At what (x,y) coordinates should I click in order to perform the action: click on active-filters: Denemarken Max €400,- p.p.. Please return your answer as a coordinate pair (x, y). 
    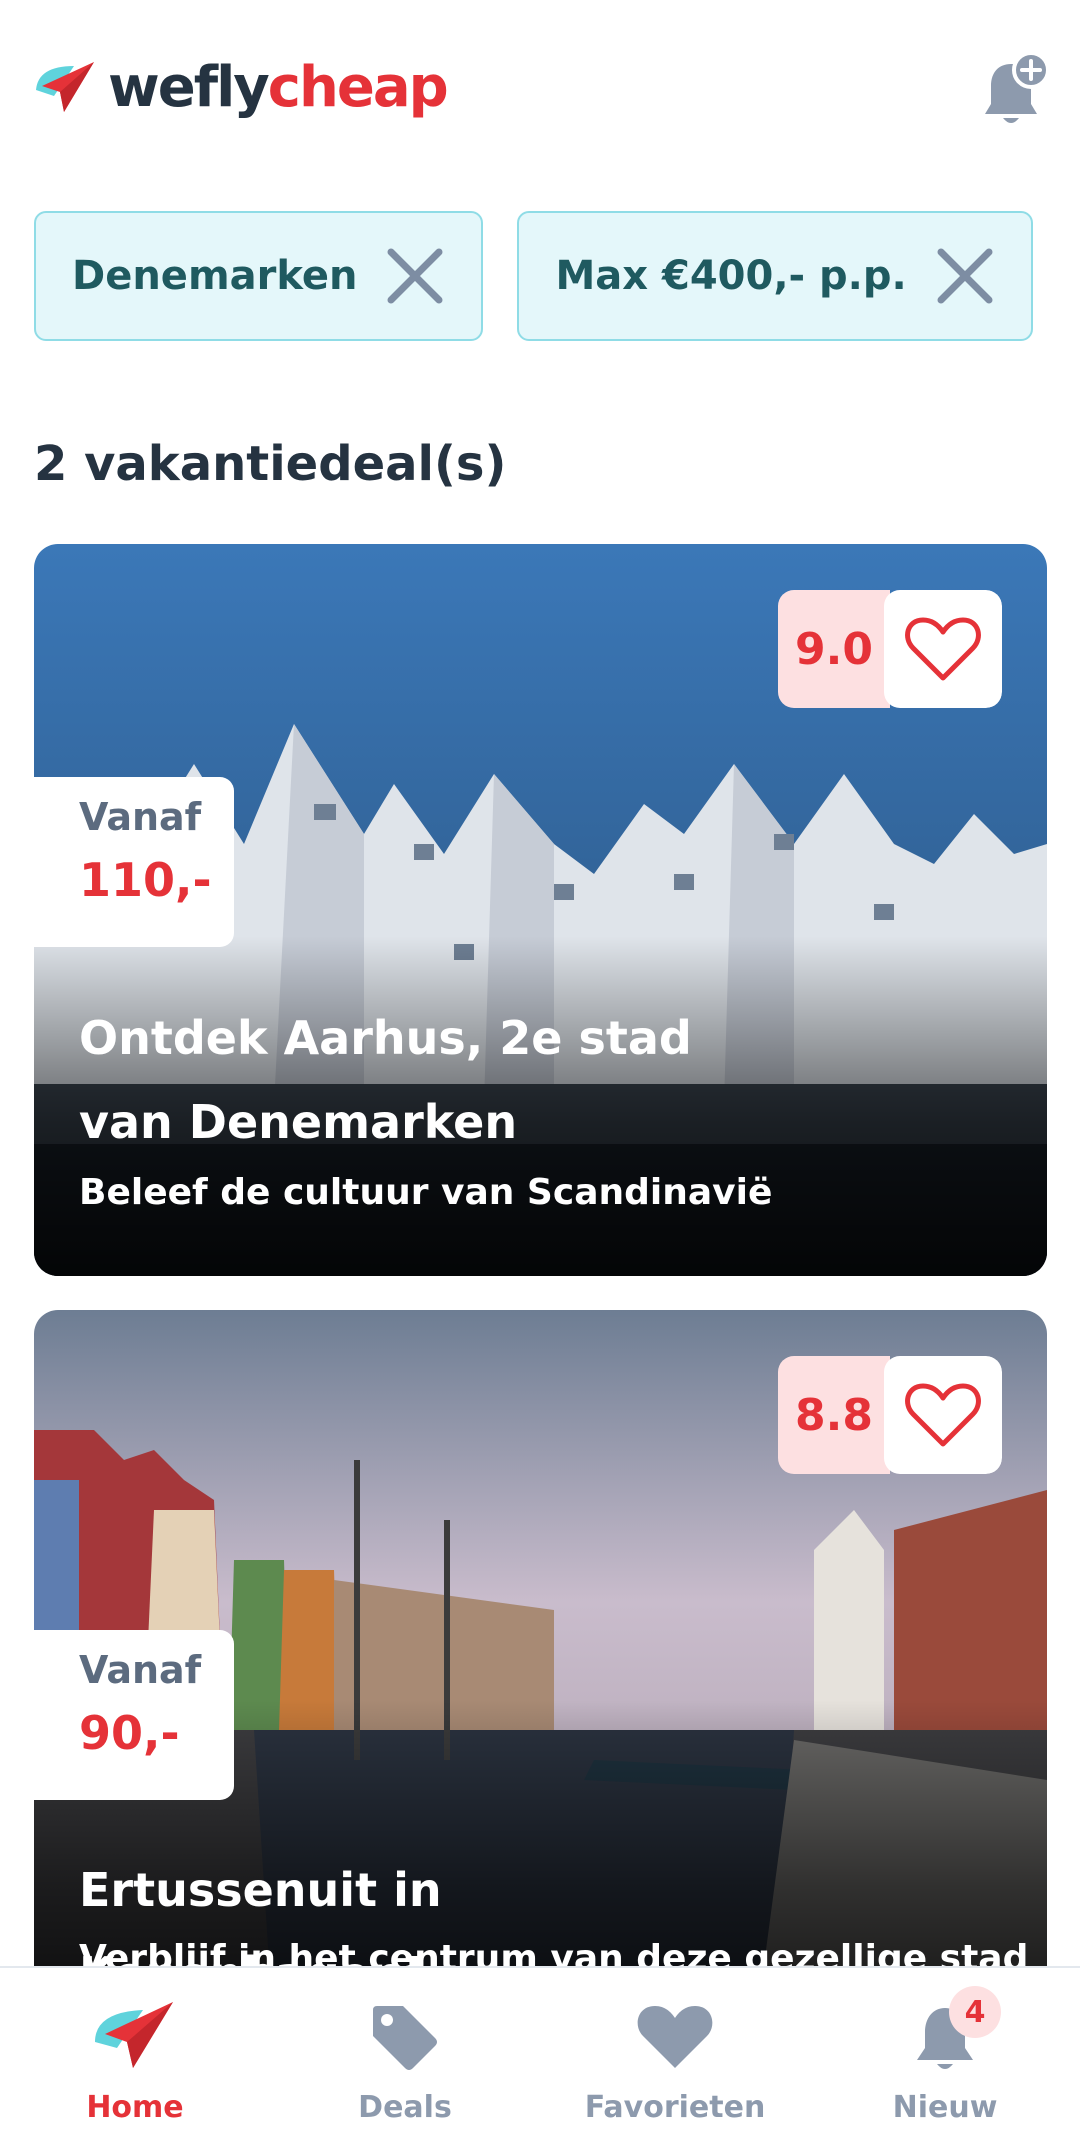
    Looking at the image, I should click on (533, 276).